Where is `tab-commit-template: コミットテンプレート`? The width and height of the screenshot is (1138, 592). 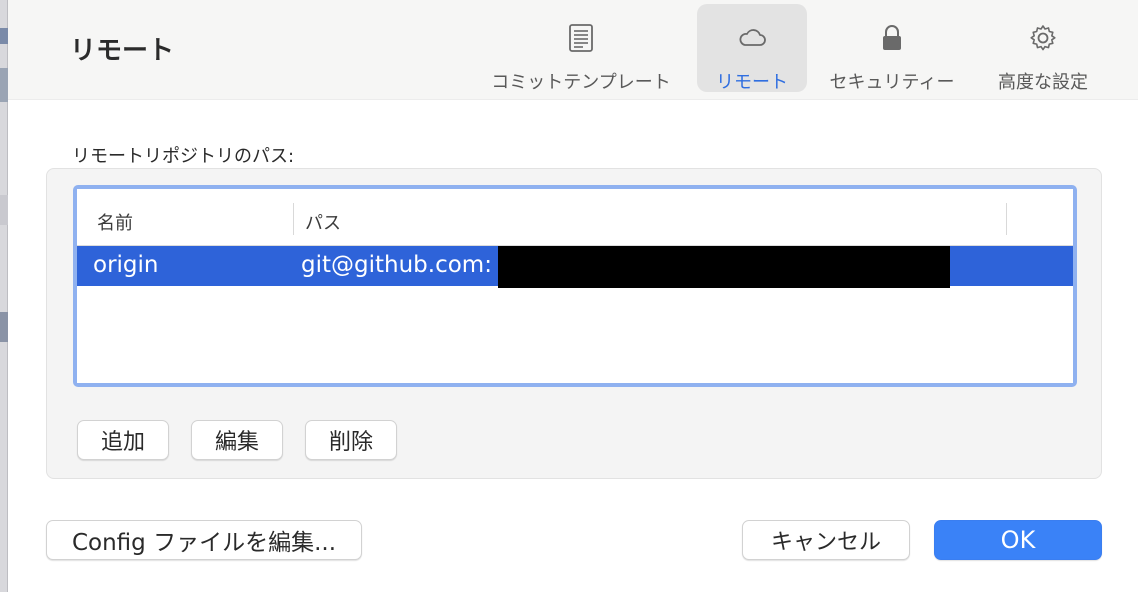
tab-commit-template: コミットテンプレート is located at coordinates (581, 48).